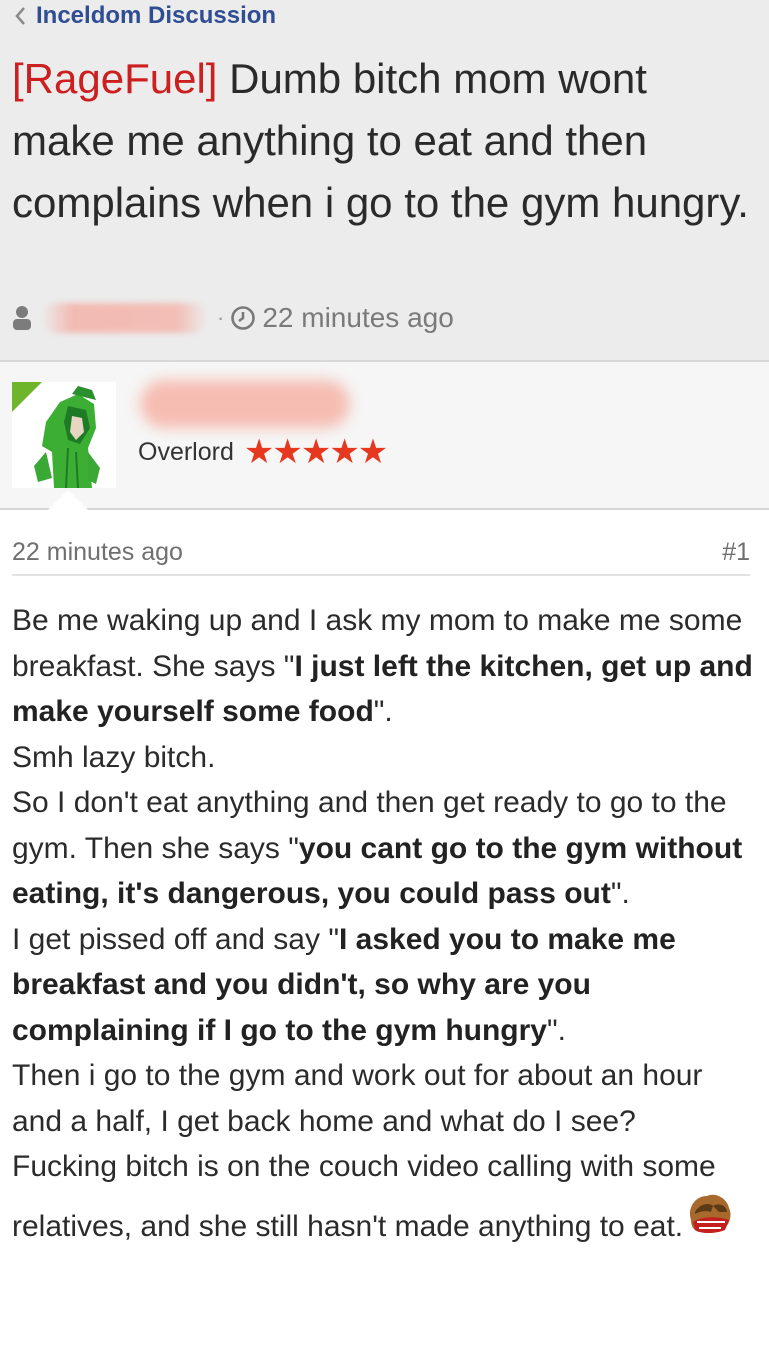 The width and height of the screenshot is (769, 1350). What do you see at coordinates (245, 404) in the screenshot?
I see `author-username-redacted` at bounding box center [245, 404].